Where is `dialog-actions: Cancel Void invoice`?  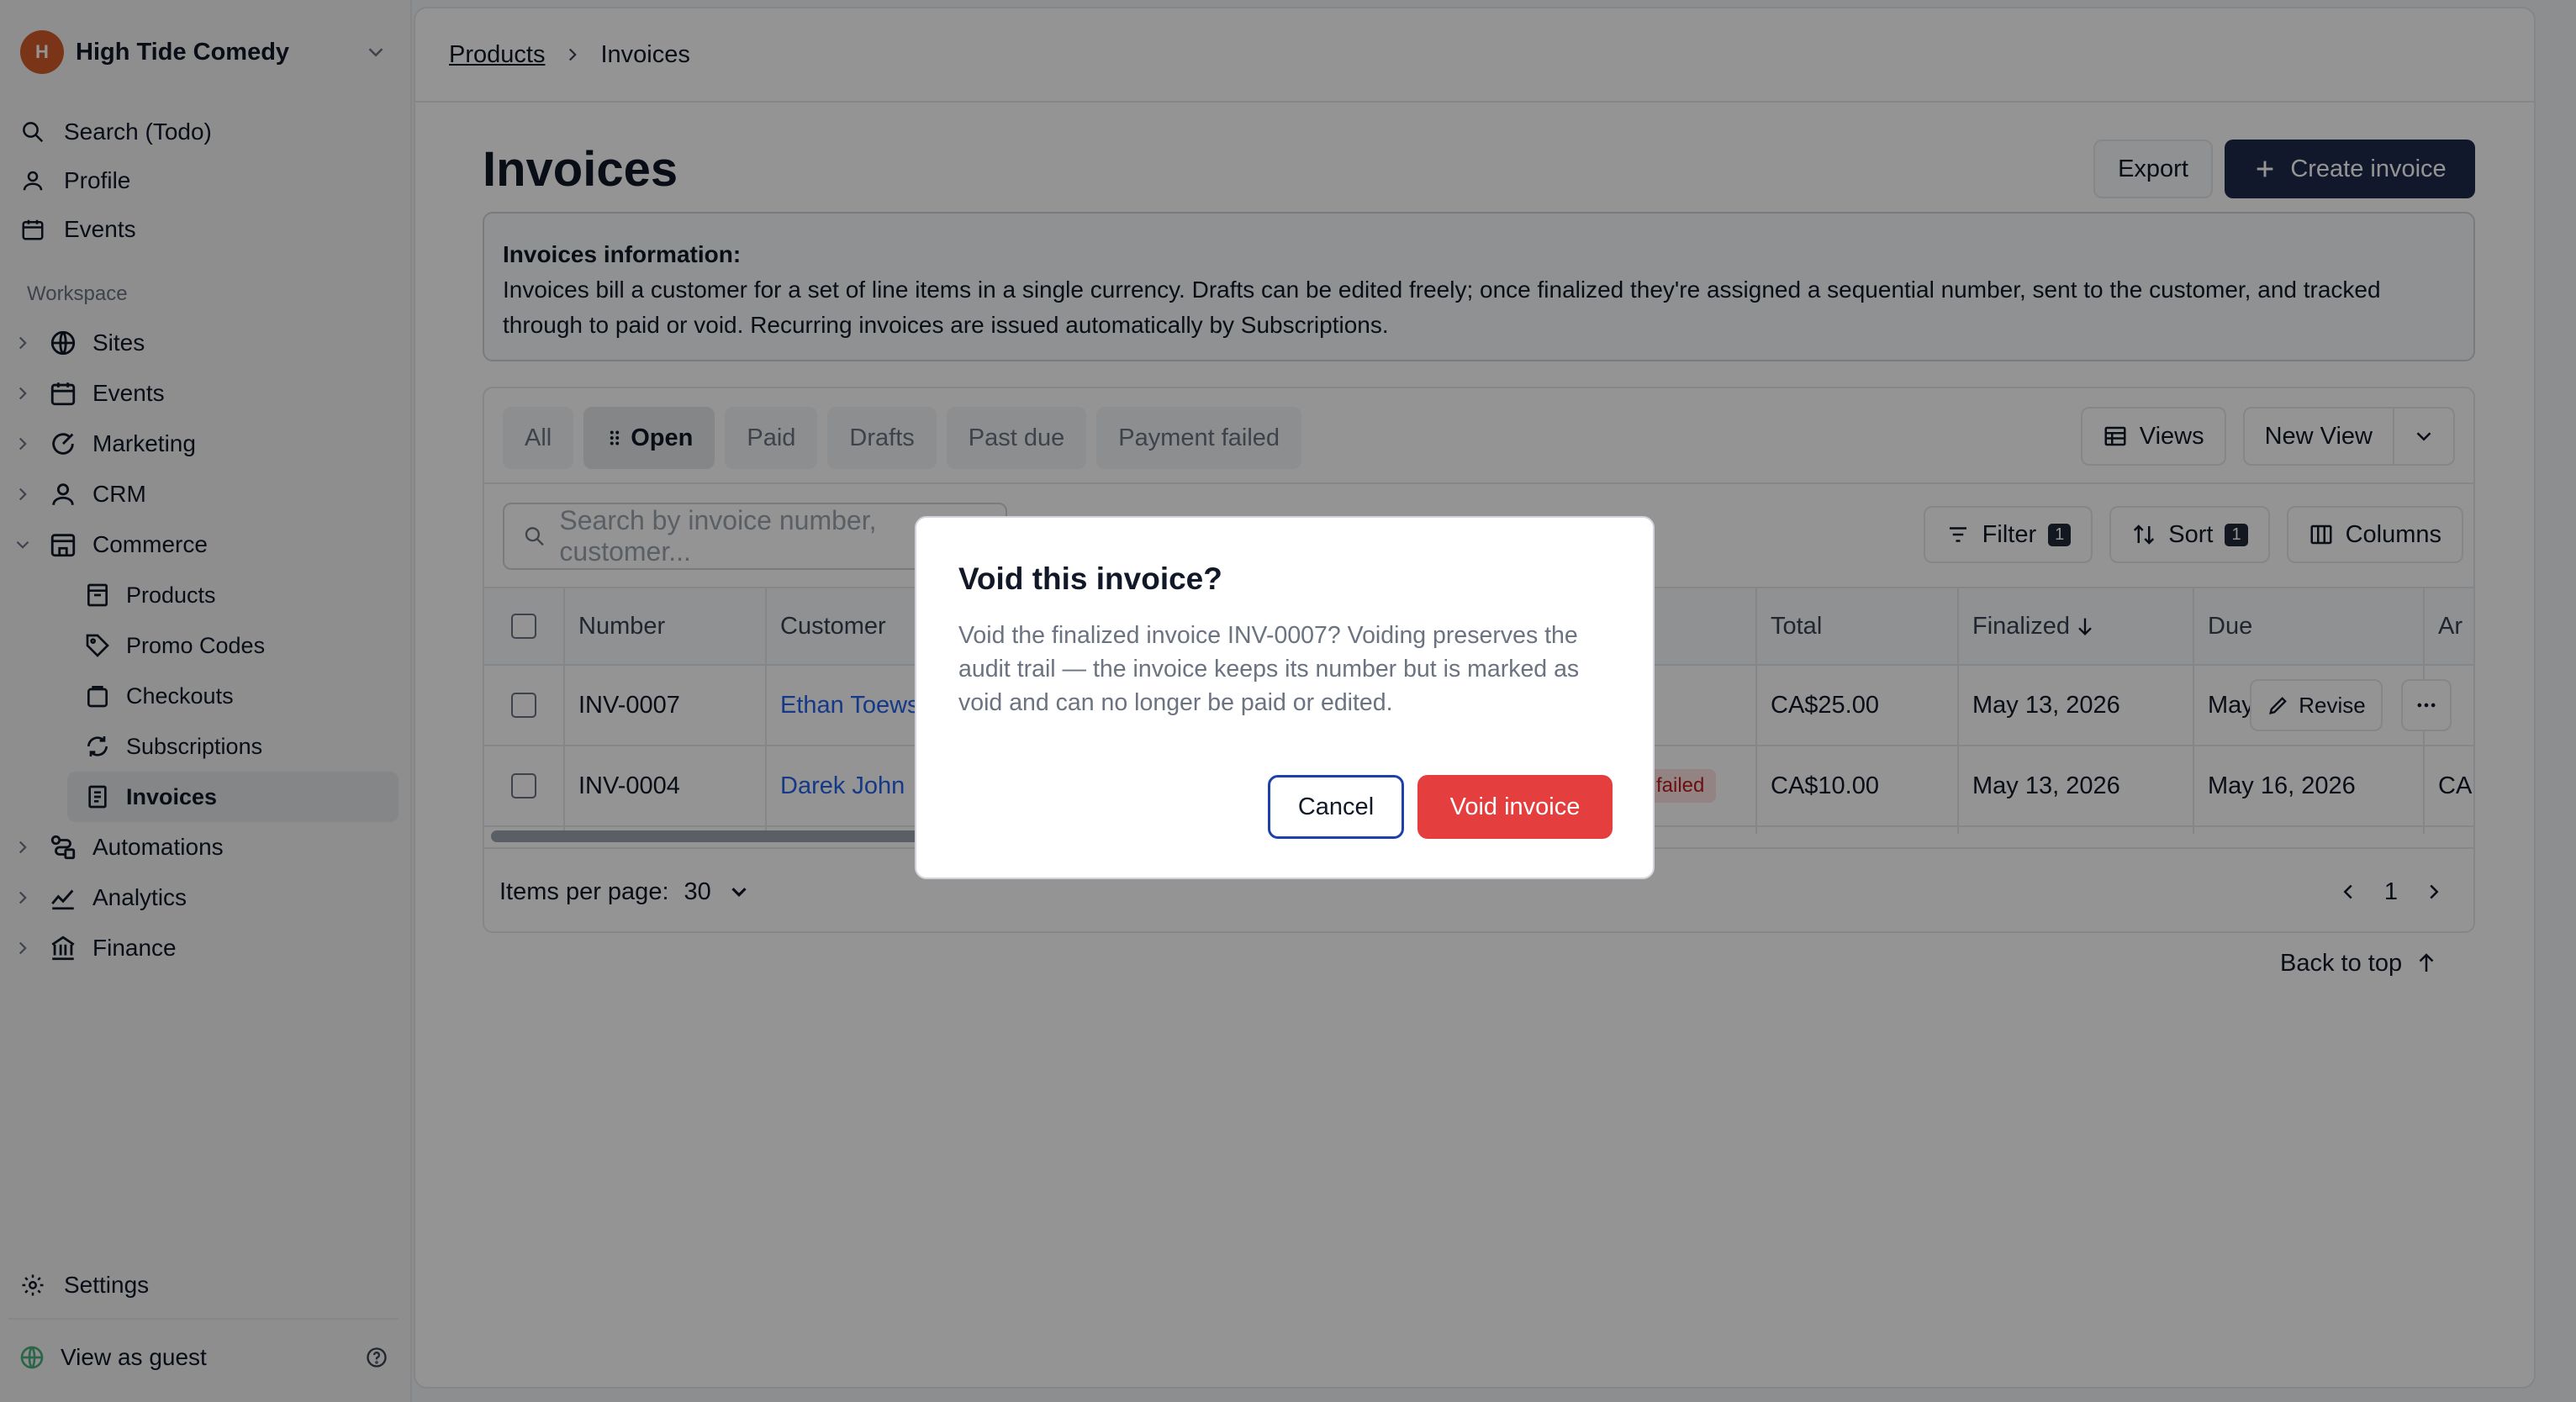
dialog-actions: Cancel Void invoice is located at coordinates (1440, 807).